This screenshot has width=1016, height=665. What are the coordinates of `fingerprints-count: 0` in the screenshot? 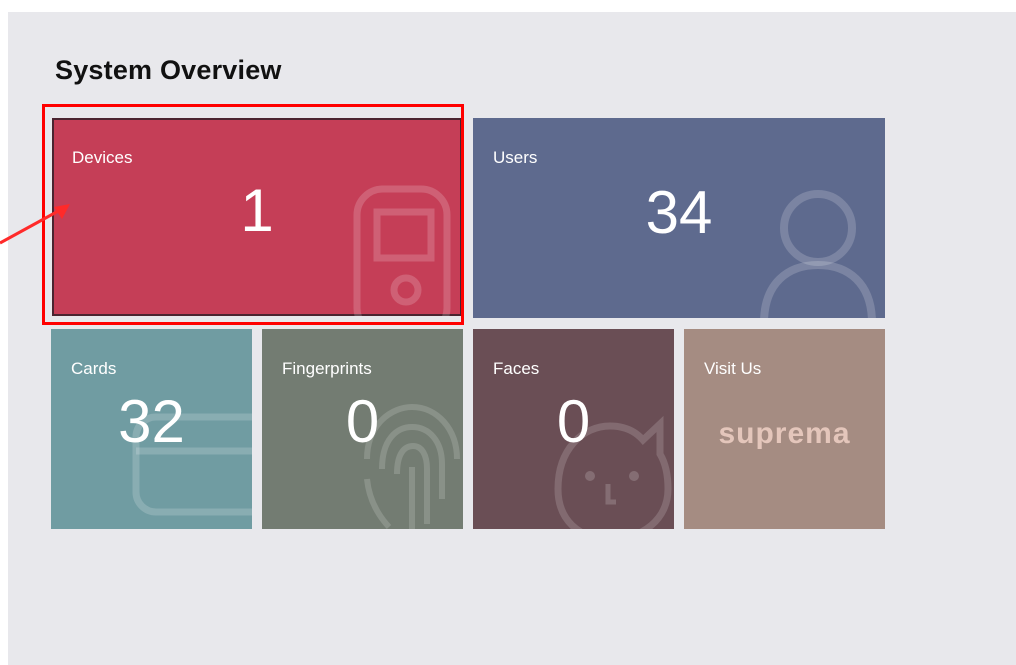 It's located at (362, 421).